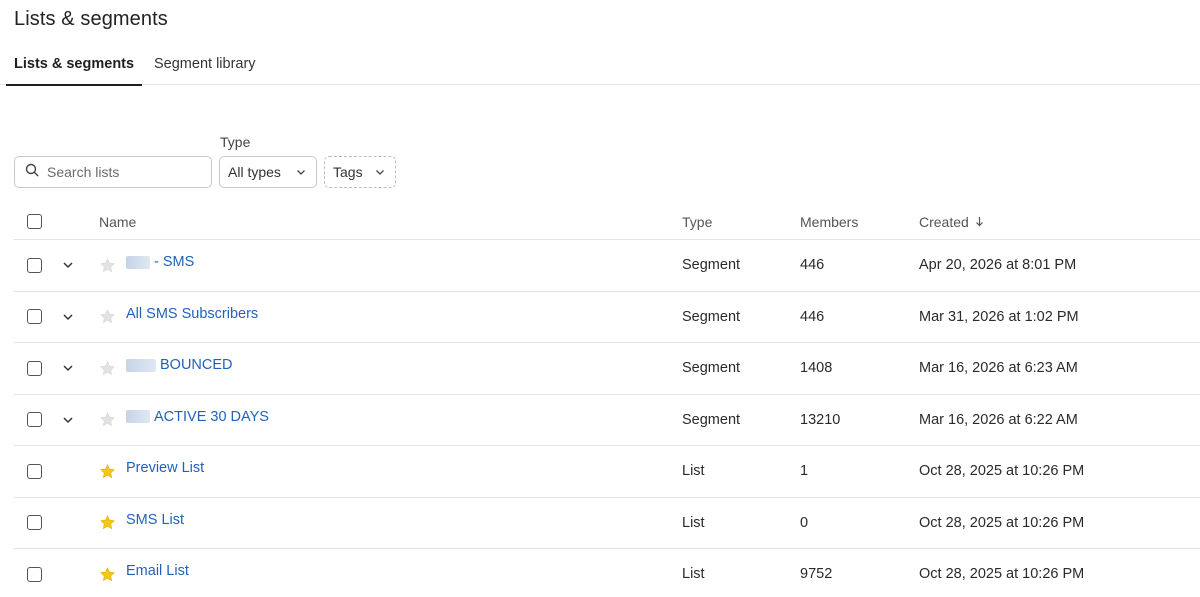 This screenshot has height=597, width=1200. I want to click on list-name-link: ACTIVE 30 DAYS, so click(211, 417).